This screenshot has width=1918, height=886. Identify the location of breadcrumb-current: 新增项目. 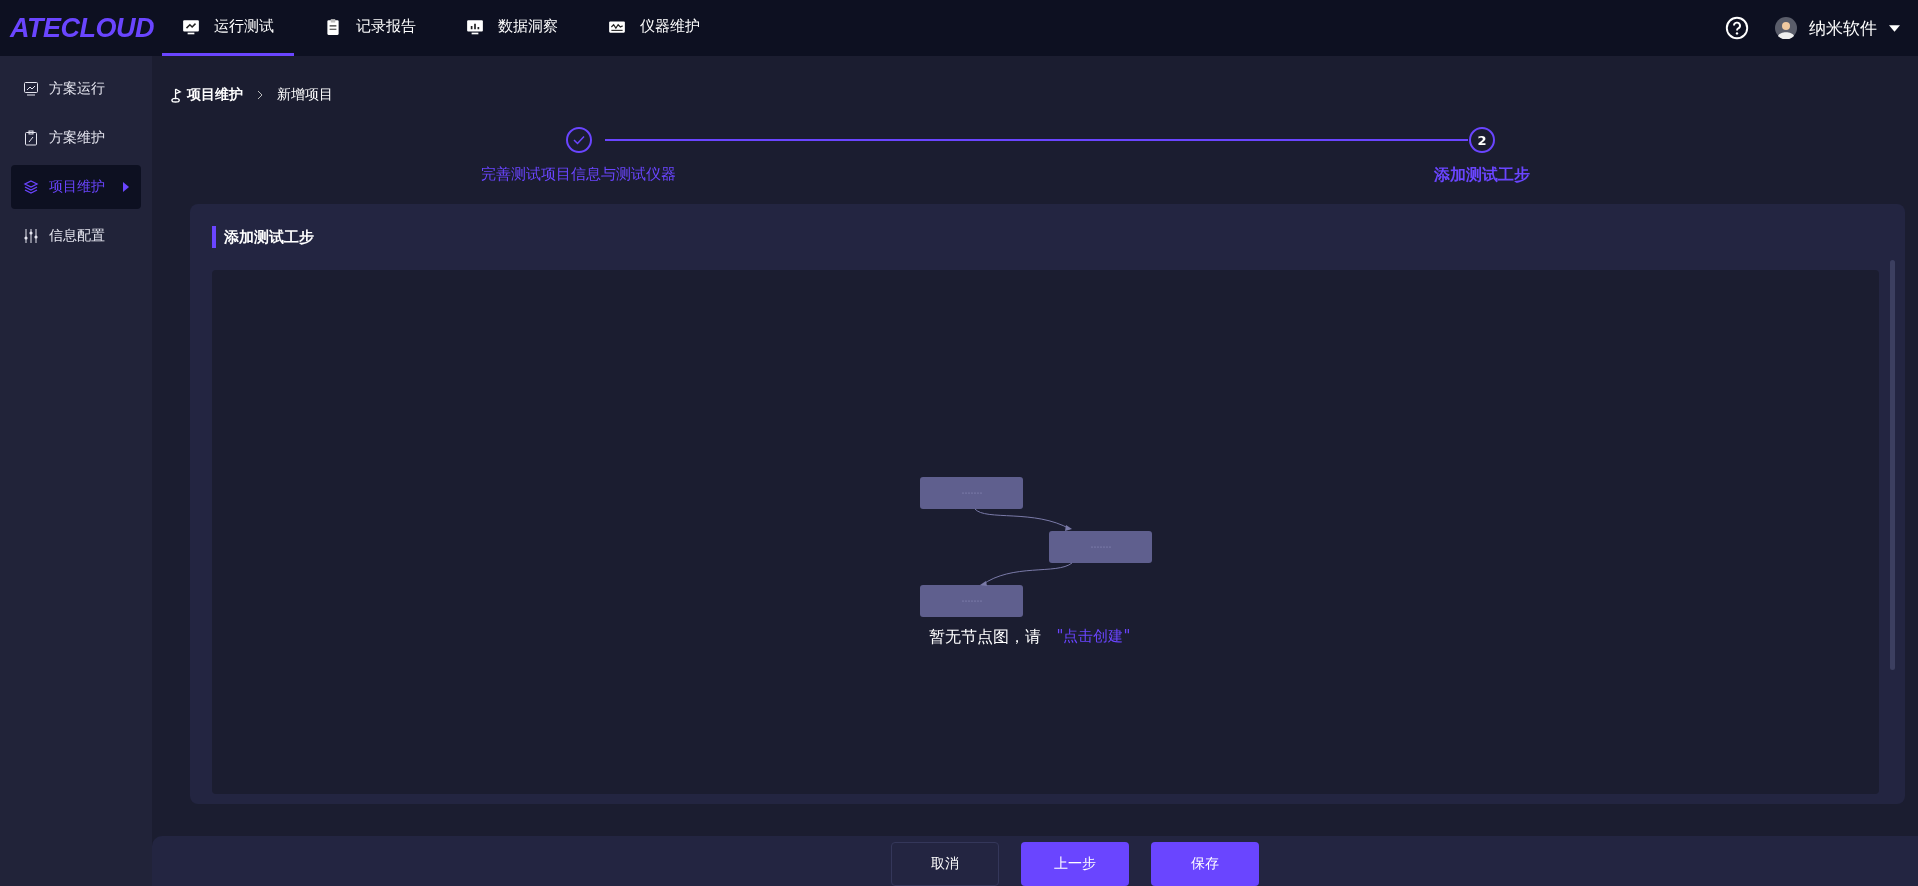
(305, 95).